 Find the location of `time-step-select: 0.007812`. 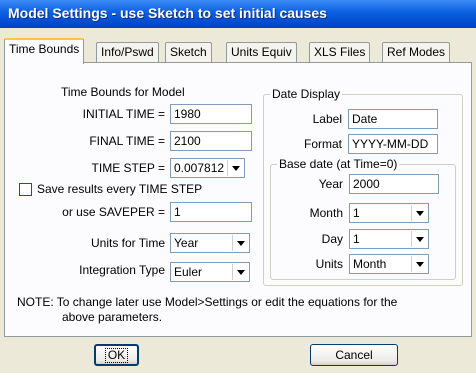

time-step-select: 0.007812 is located at coordinates (207, 168).